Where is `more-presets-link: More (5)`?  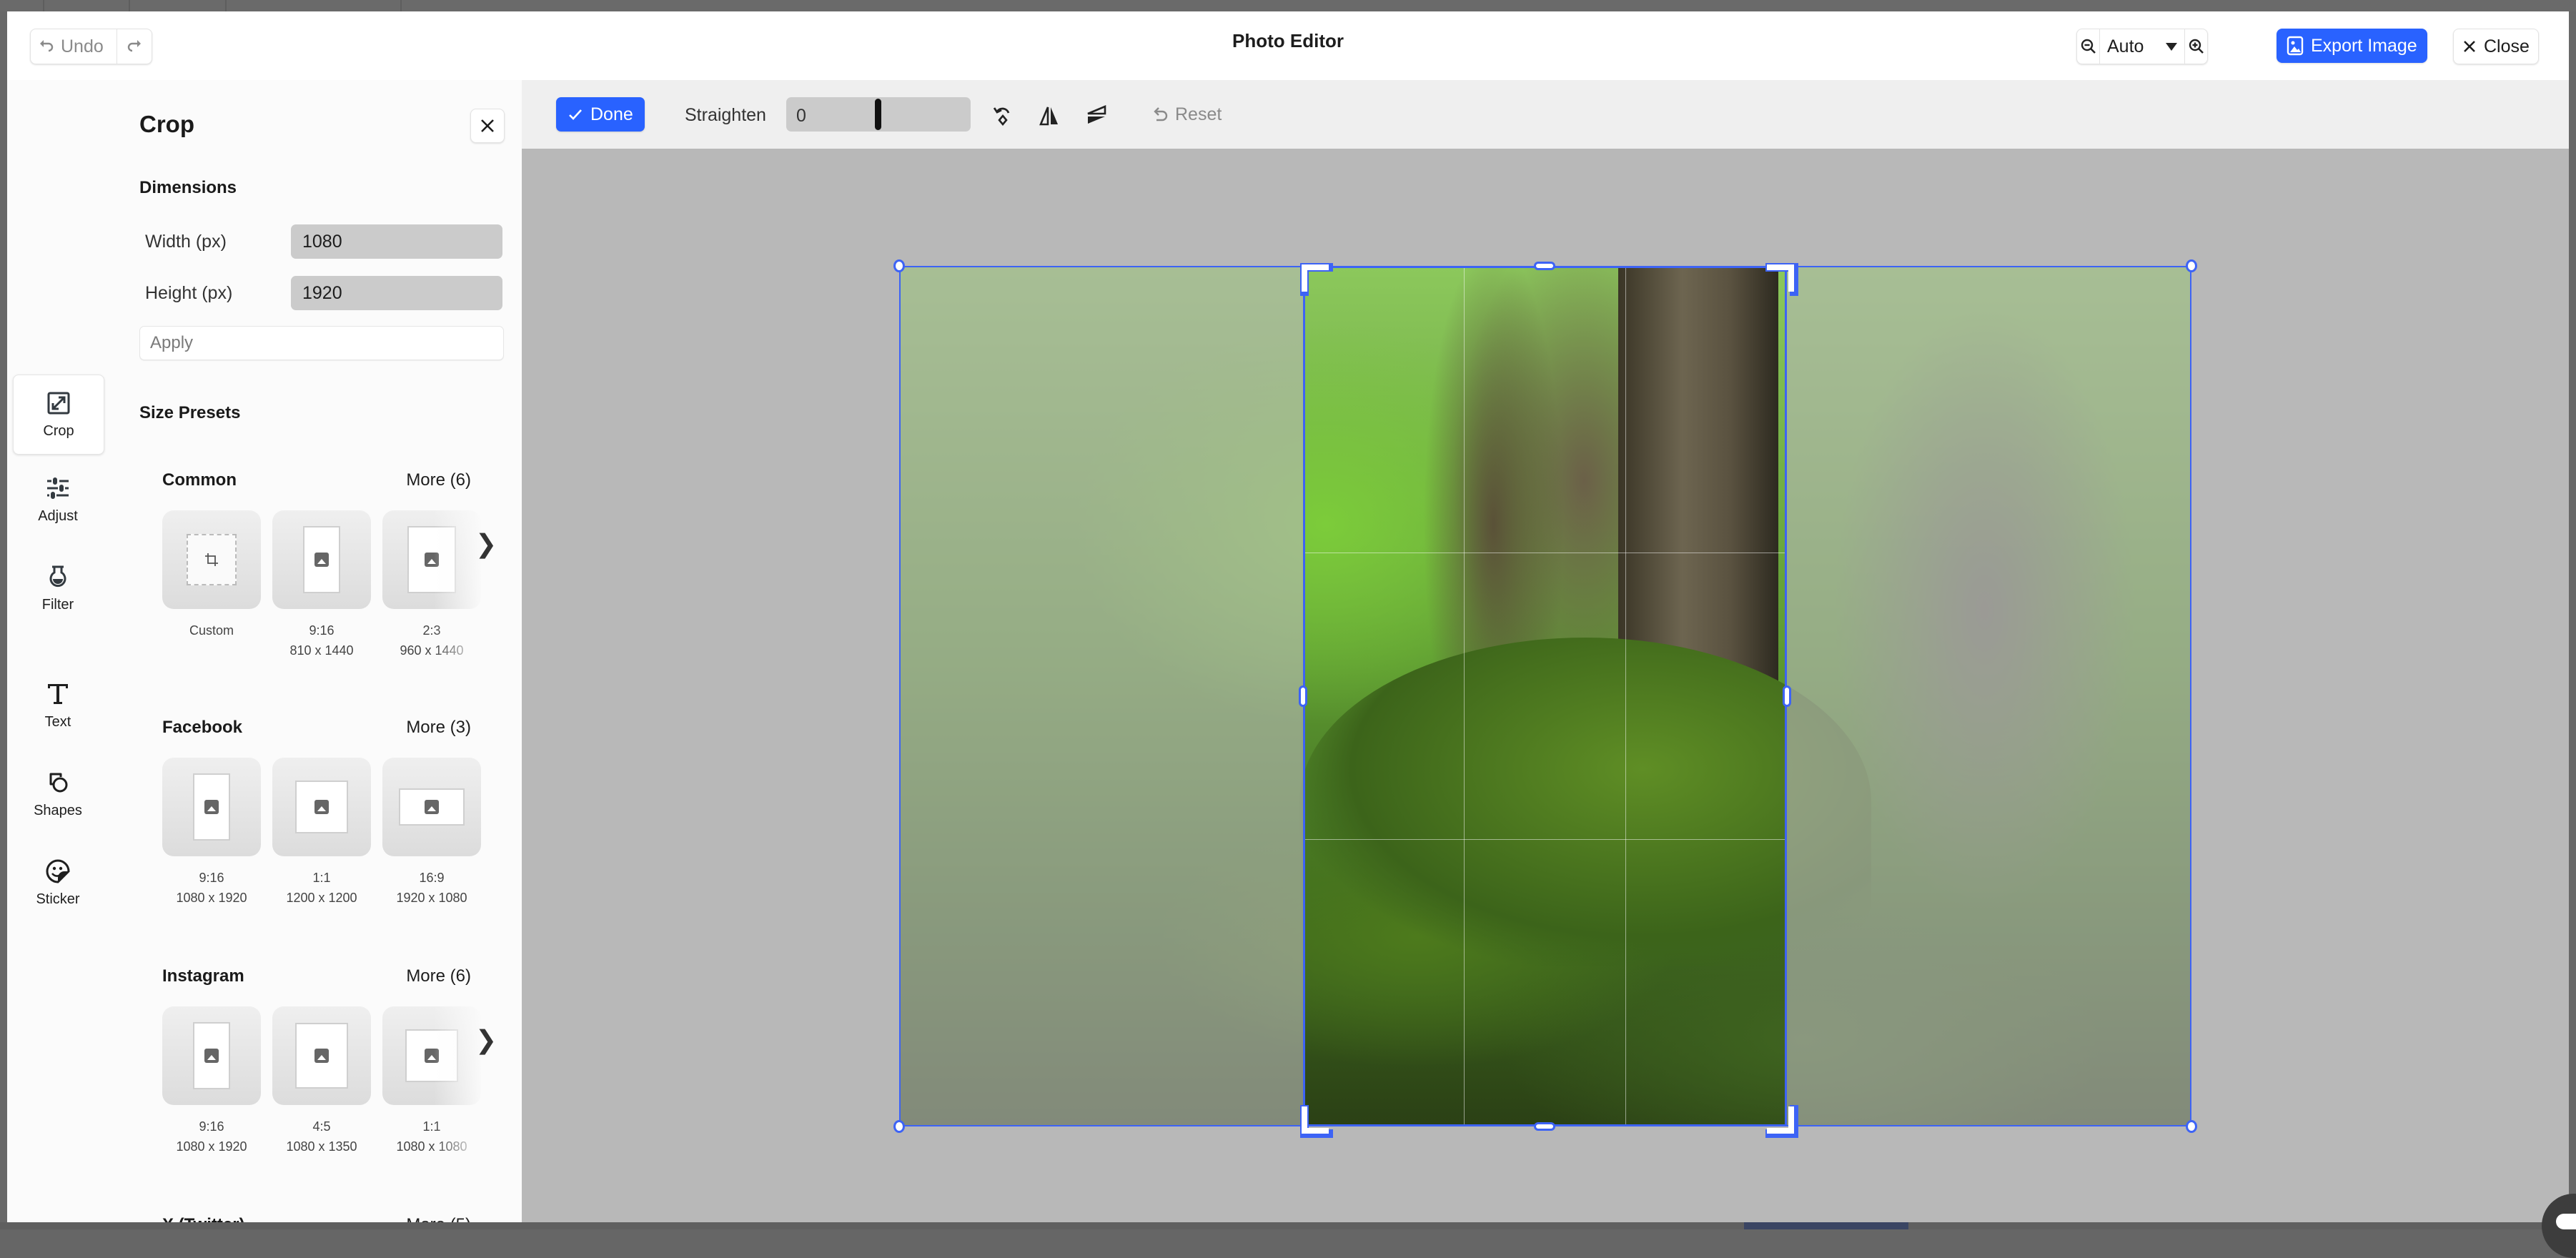
more-presets-link: More (5) is located at coordinates (438, 1218).